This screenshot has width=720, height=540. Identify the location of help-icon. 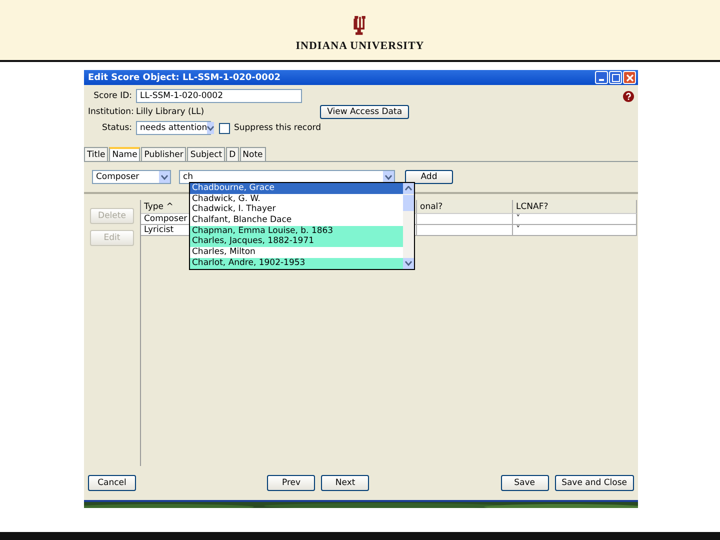
(628, 96).